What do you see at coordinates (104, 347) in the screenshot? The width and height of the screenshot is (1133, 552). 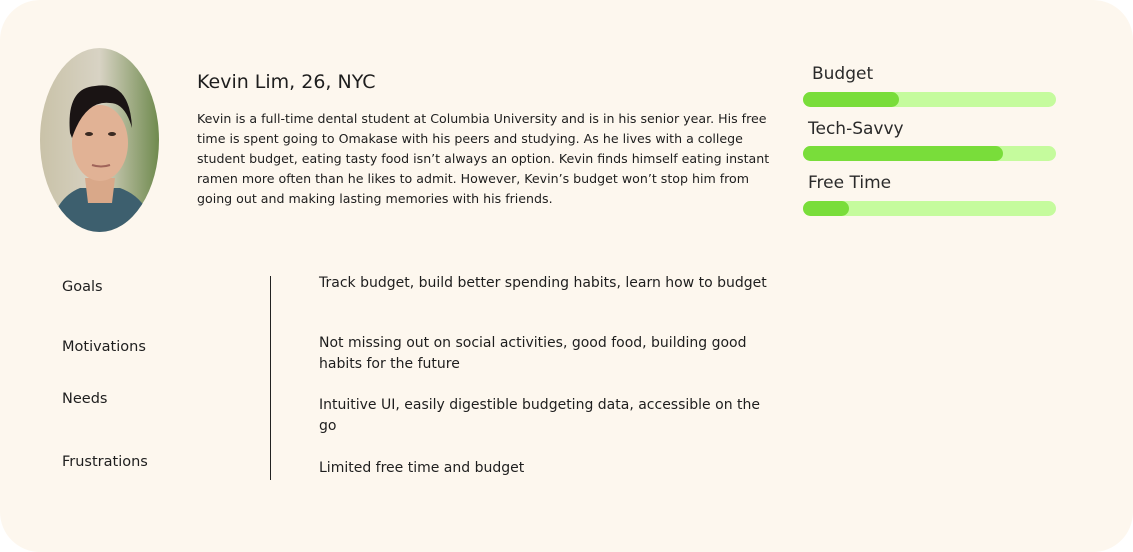 I see `motivations-label: Motivations` at bounding box center [104, 347].